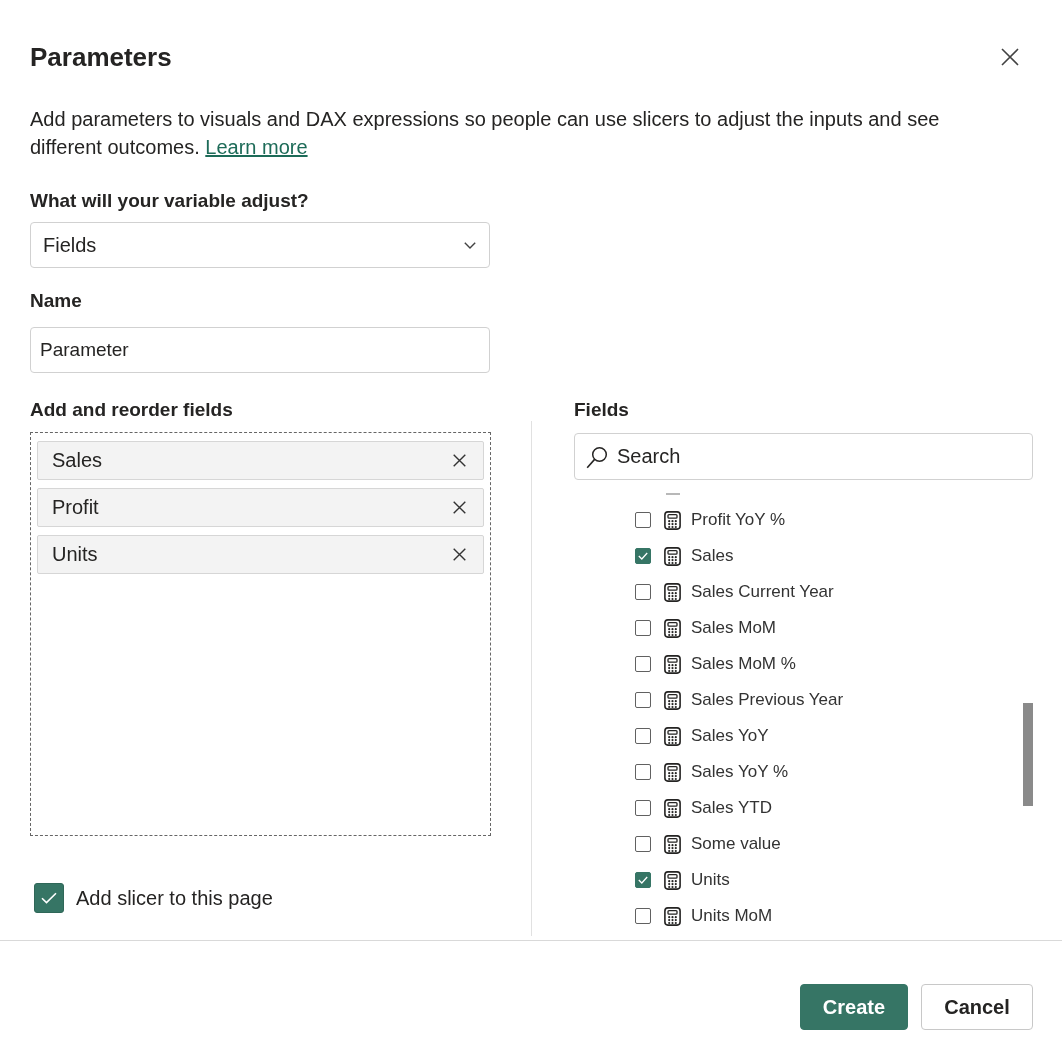  Describe the element at coordinates (597, 457) in the screenshot. I see `search-icon` at that location.